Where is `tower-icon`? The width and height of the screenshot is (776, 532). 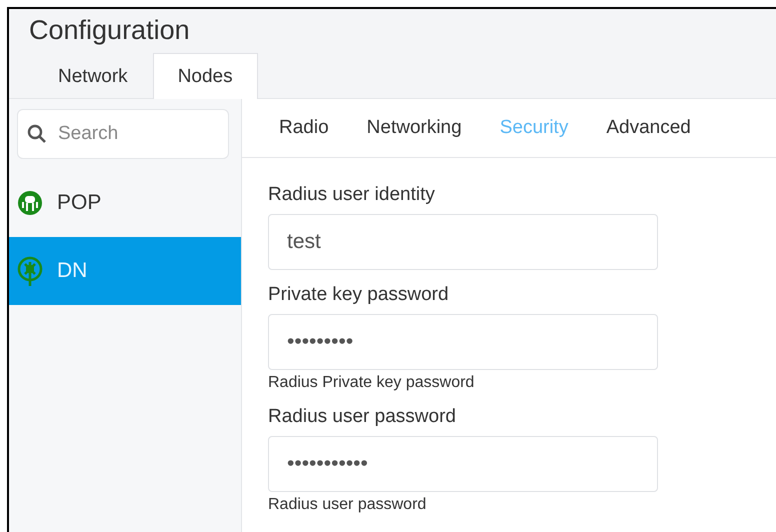
tower-icon is located at coordinates (30, 203).